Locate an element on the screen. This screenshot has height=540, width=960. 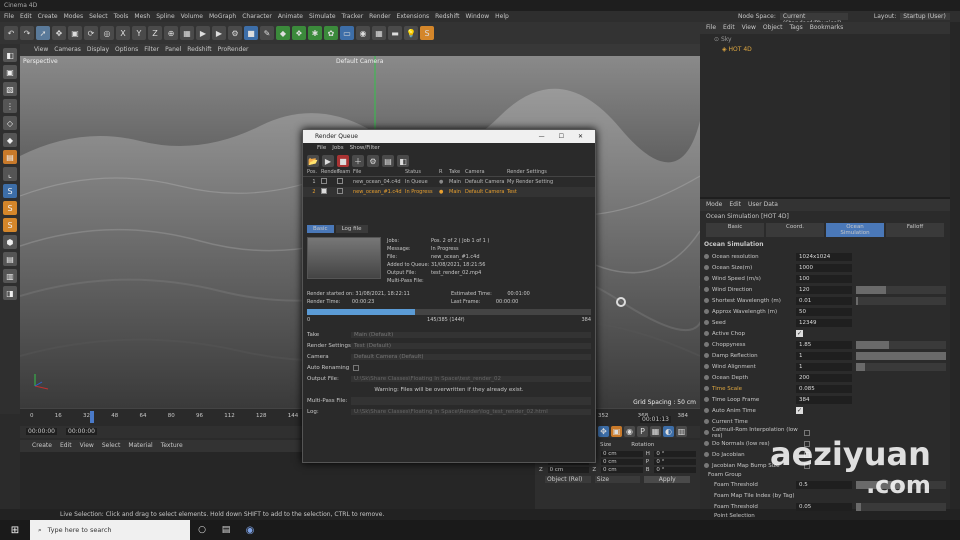
param-value: 200 is located at coordinates (824, 377).